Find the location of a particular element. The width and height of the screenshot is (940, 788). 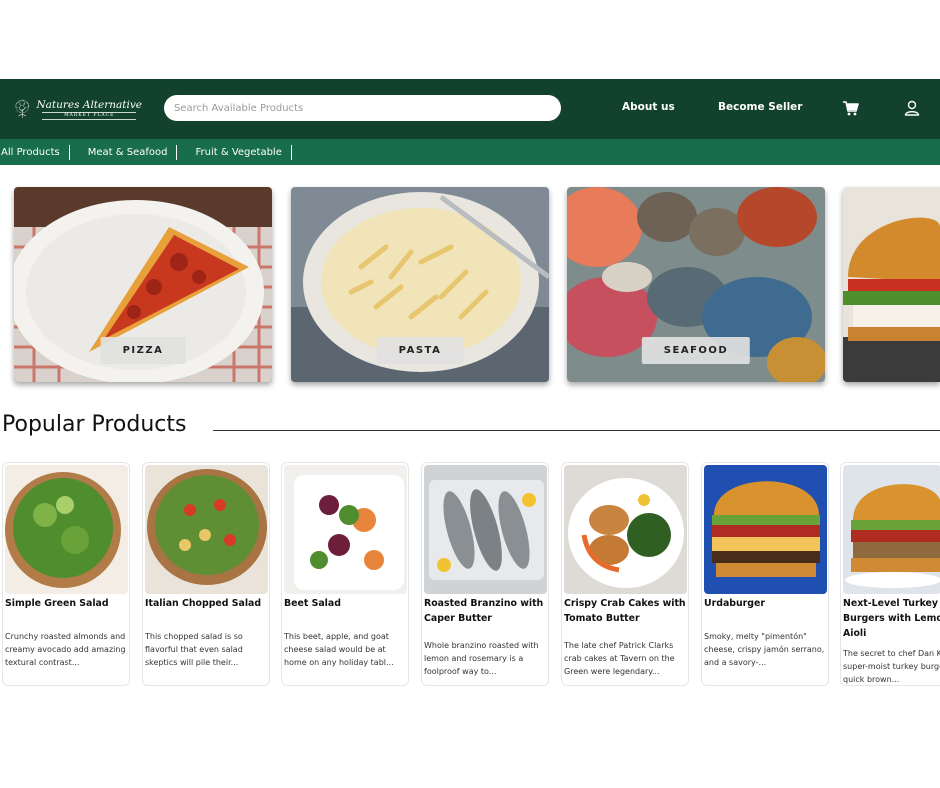

banner-burger is located at coordinates (891, 284).